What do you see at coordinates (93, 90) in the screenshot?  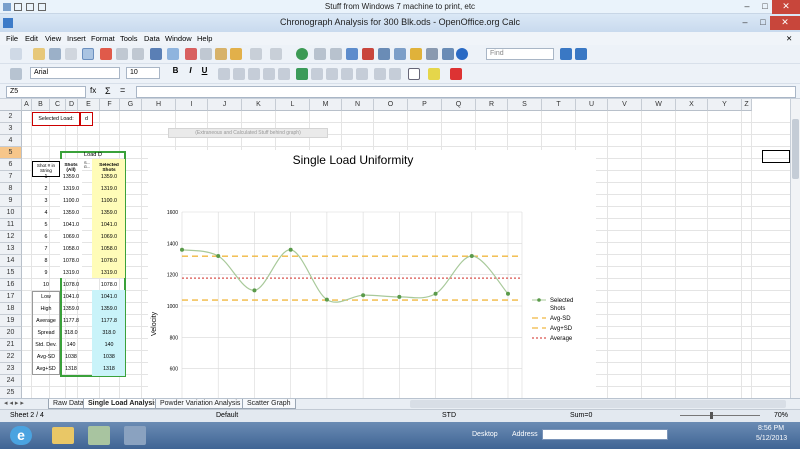 I see `function-wizard-icon: fx` at bounding box center [93, 90].